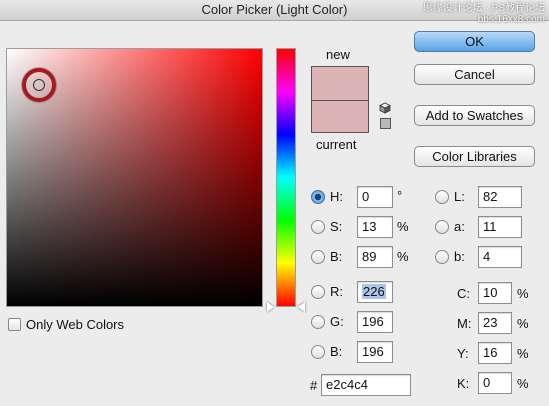  I want to click on hue-label: H:, so click(336, 196).